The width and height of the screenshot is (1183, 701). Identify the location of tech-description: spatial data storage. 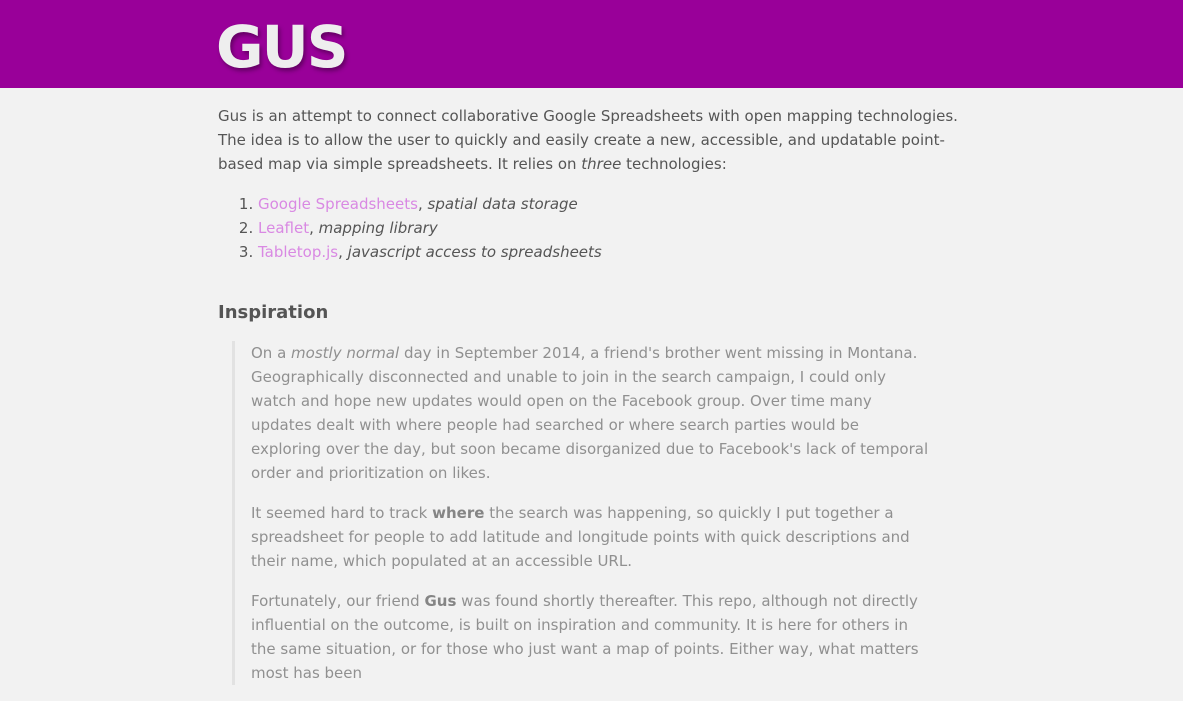
(502, 204).